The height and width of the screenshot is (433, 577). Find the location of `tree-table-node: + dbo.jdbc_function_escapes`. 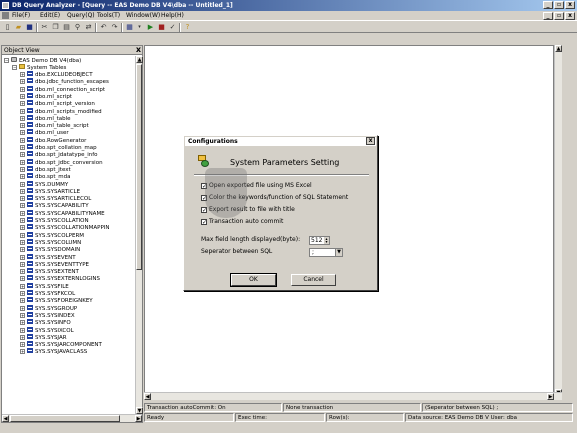

tree-table-node: + dbo.jdbc_function_escapes is located at coordinates (64, 81).